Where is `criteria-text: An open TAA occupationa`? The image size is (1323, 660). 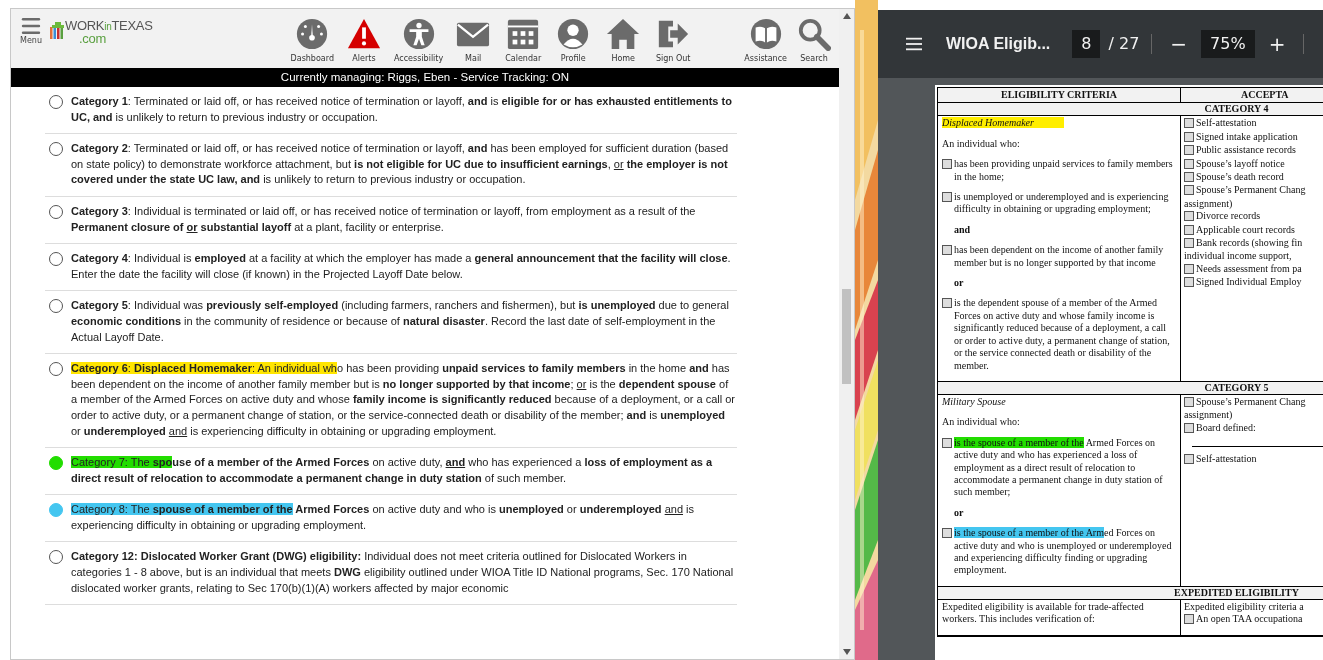 criteria-text: An open TAA occupationa is located at coordinates (1249, 619).